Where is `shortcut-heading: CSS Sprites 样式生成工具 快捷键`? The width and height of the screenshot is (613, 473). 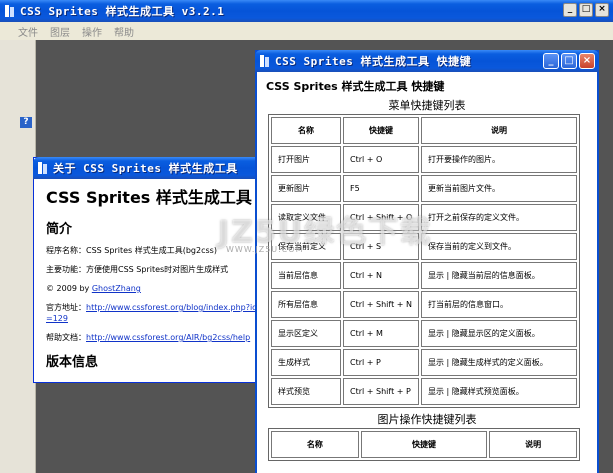 shortcut-heading: CSS Sprites 样式生成工具 快捷键 is located at coordinates (355, 86).